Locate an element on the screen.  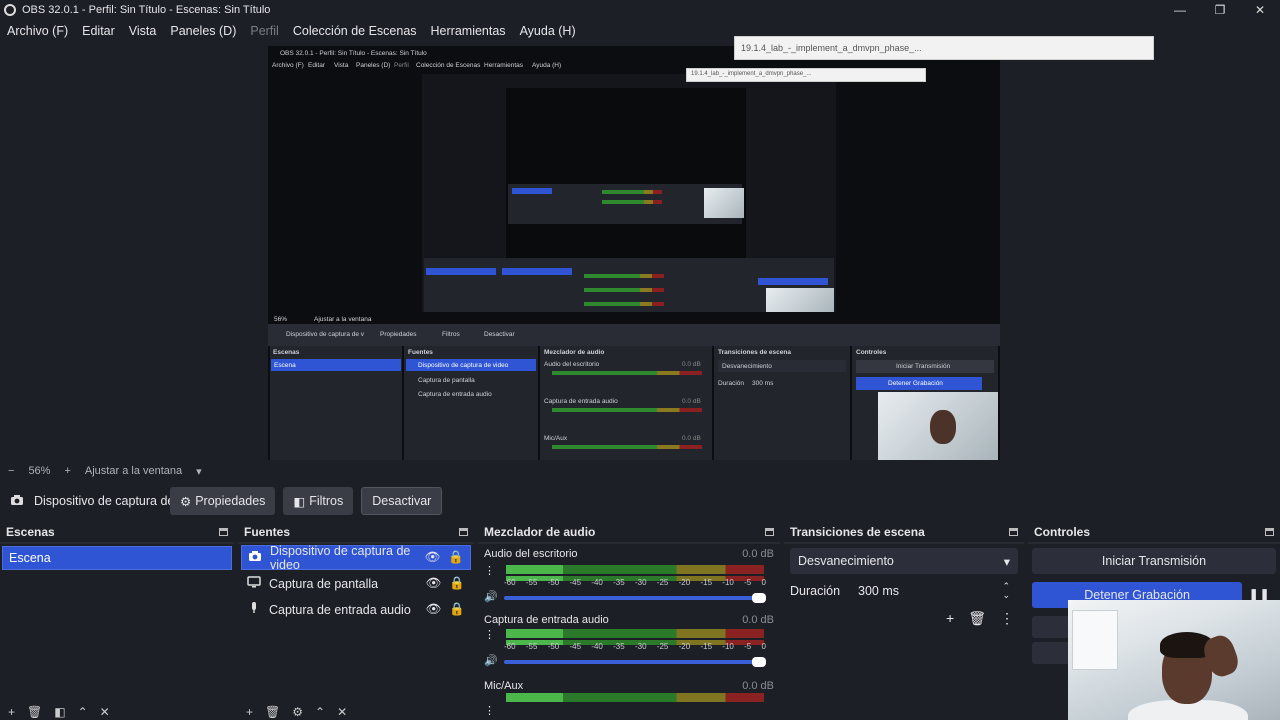
properties-button: ⚙ Propiedades is located at coordinates (223, 501).